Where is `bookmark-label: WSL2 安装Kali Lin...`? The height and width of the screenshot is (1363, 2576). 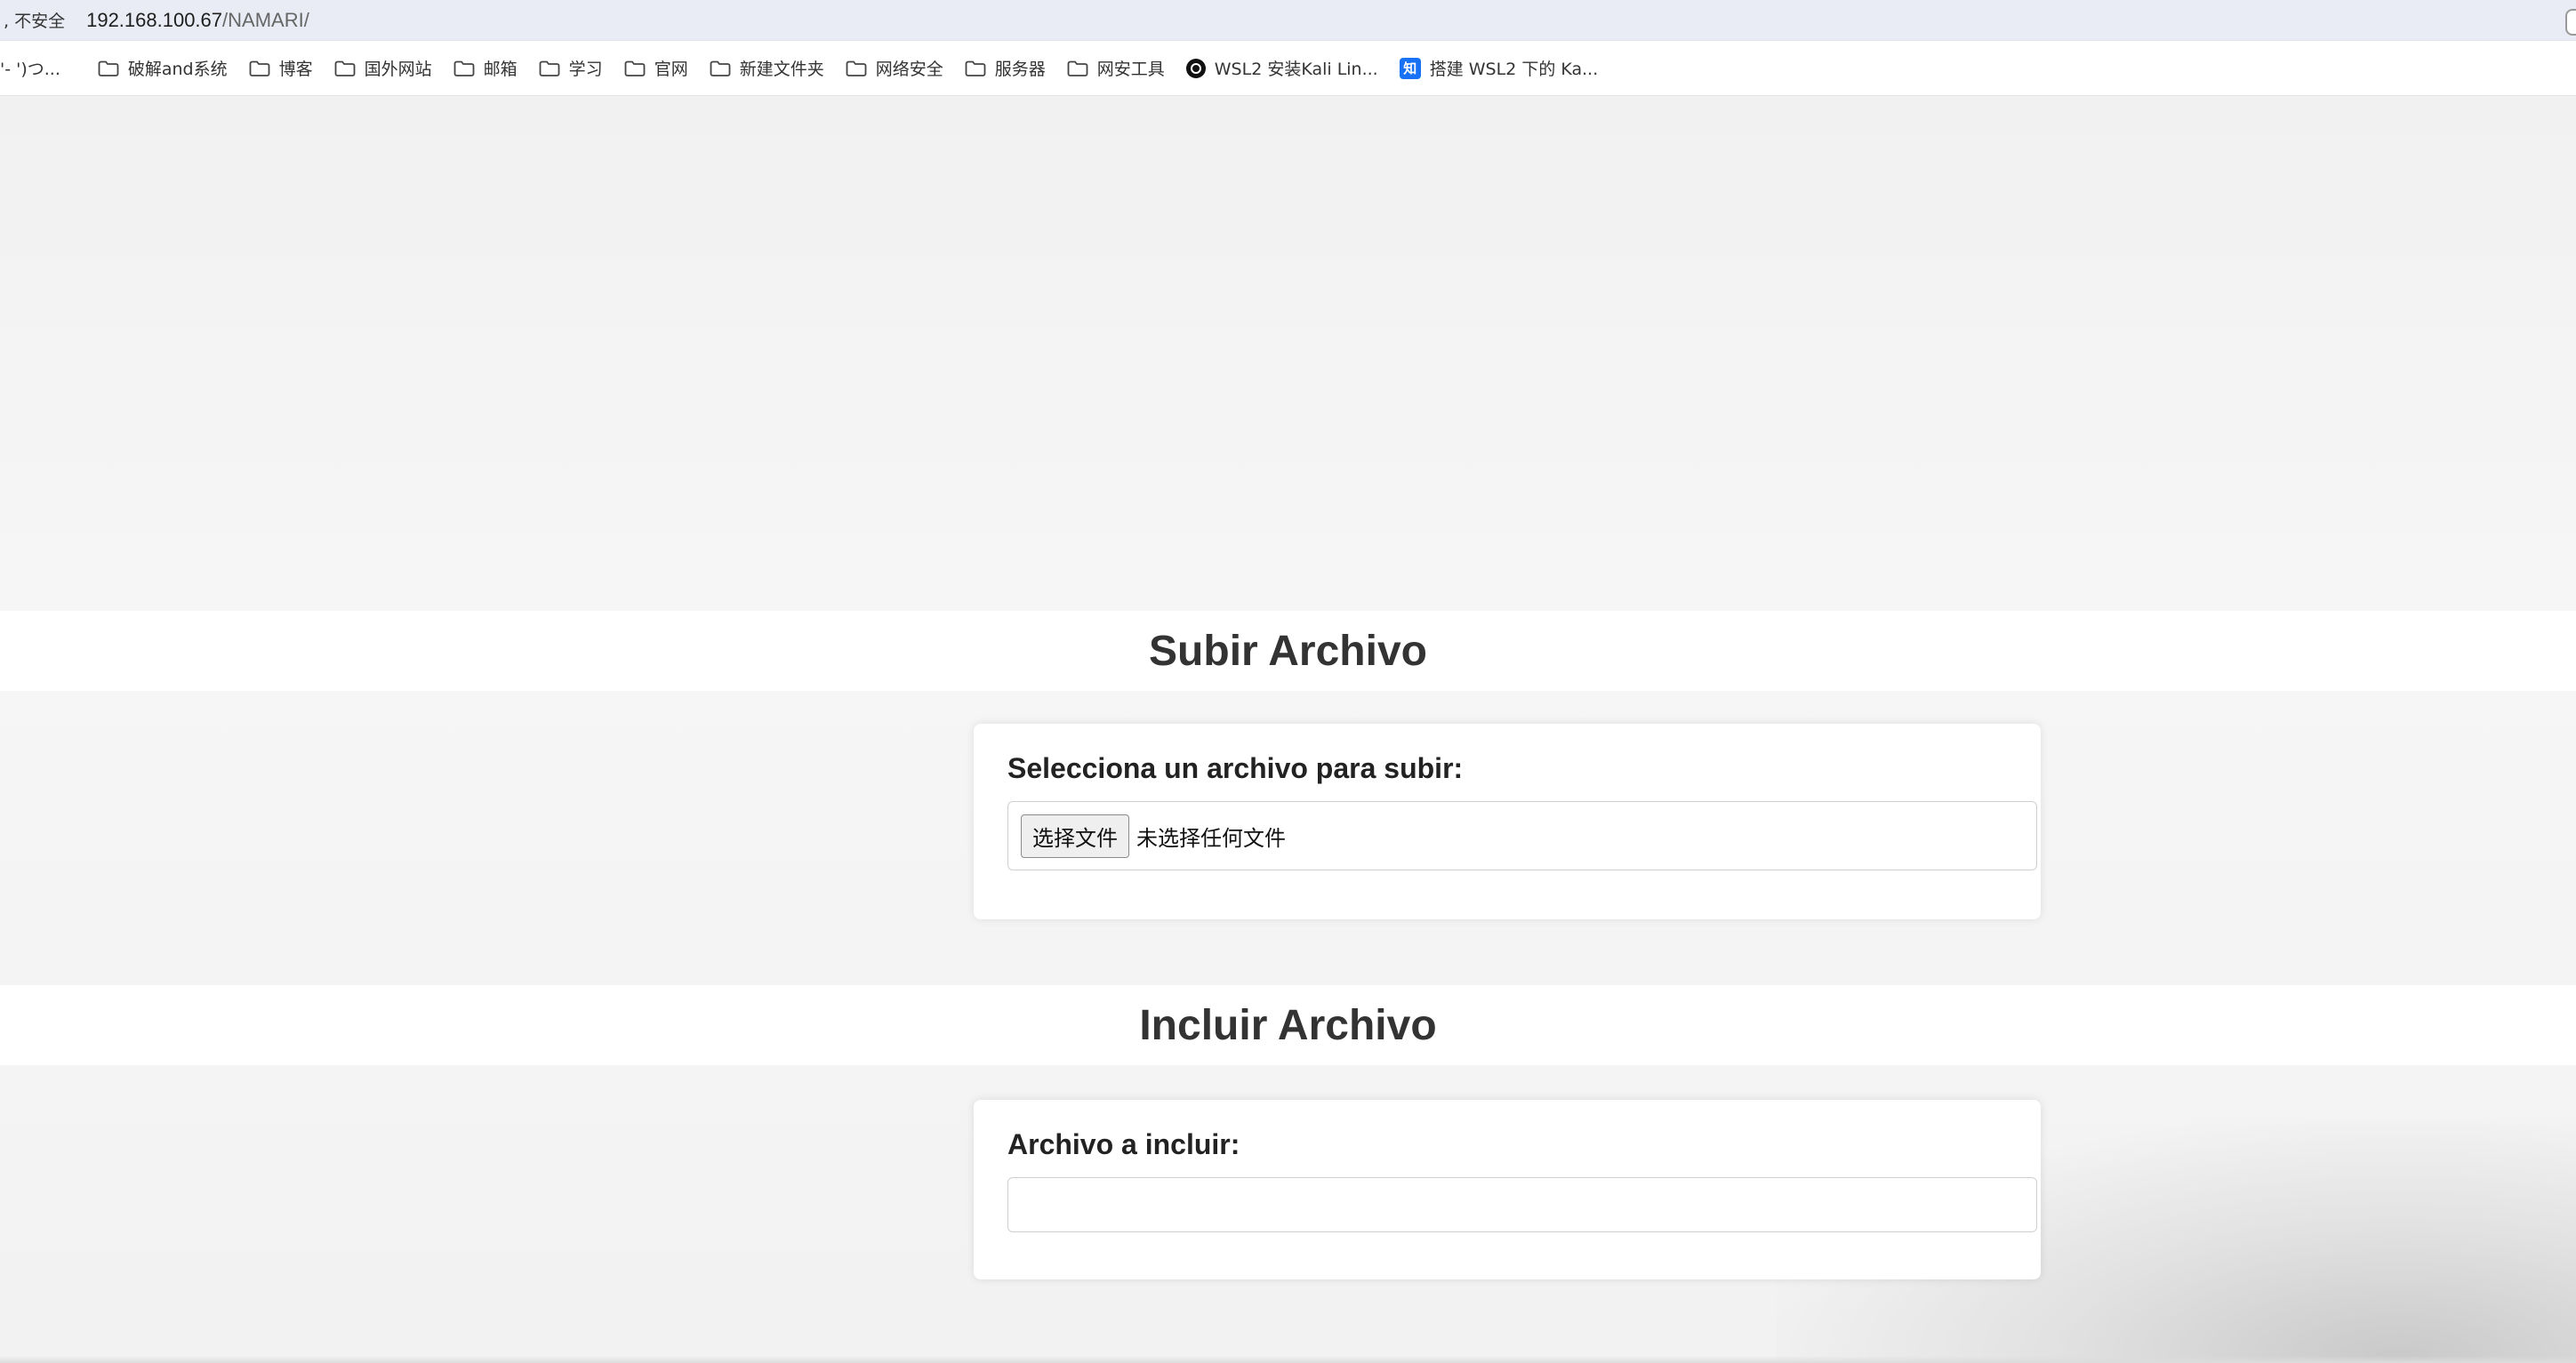 bookmark-label: WSL2 安装Kali Lin... is located at coordinates (1296, 69).